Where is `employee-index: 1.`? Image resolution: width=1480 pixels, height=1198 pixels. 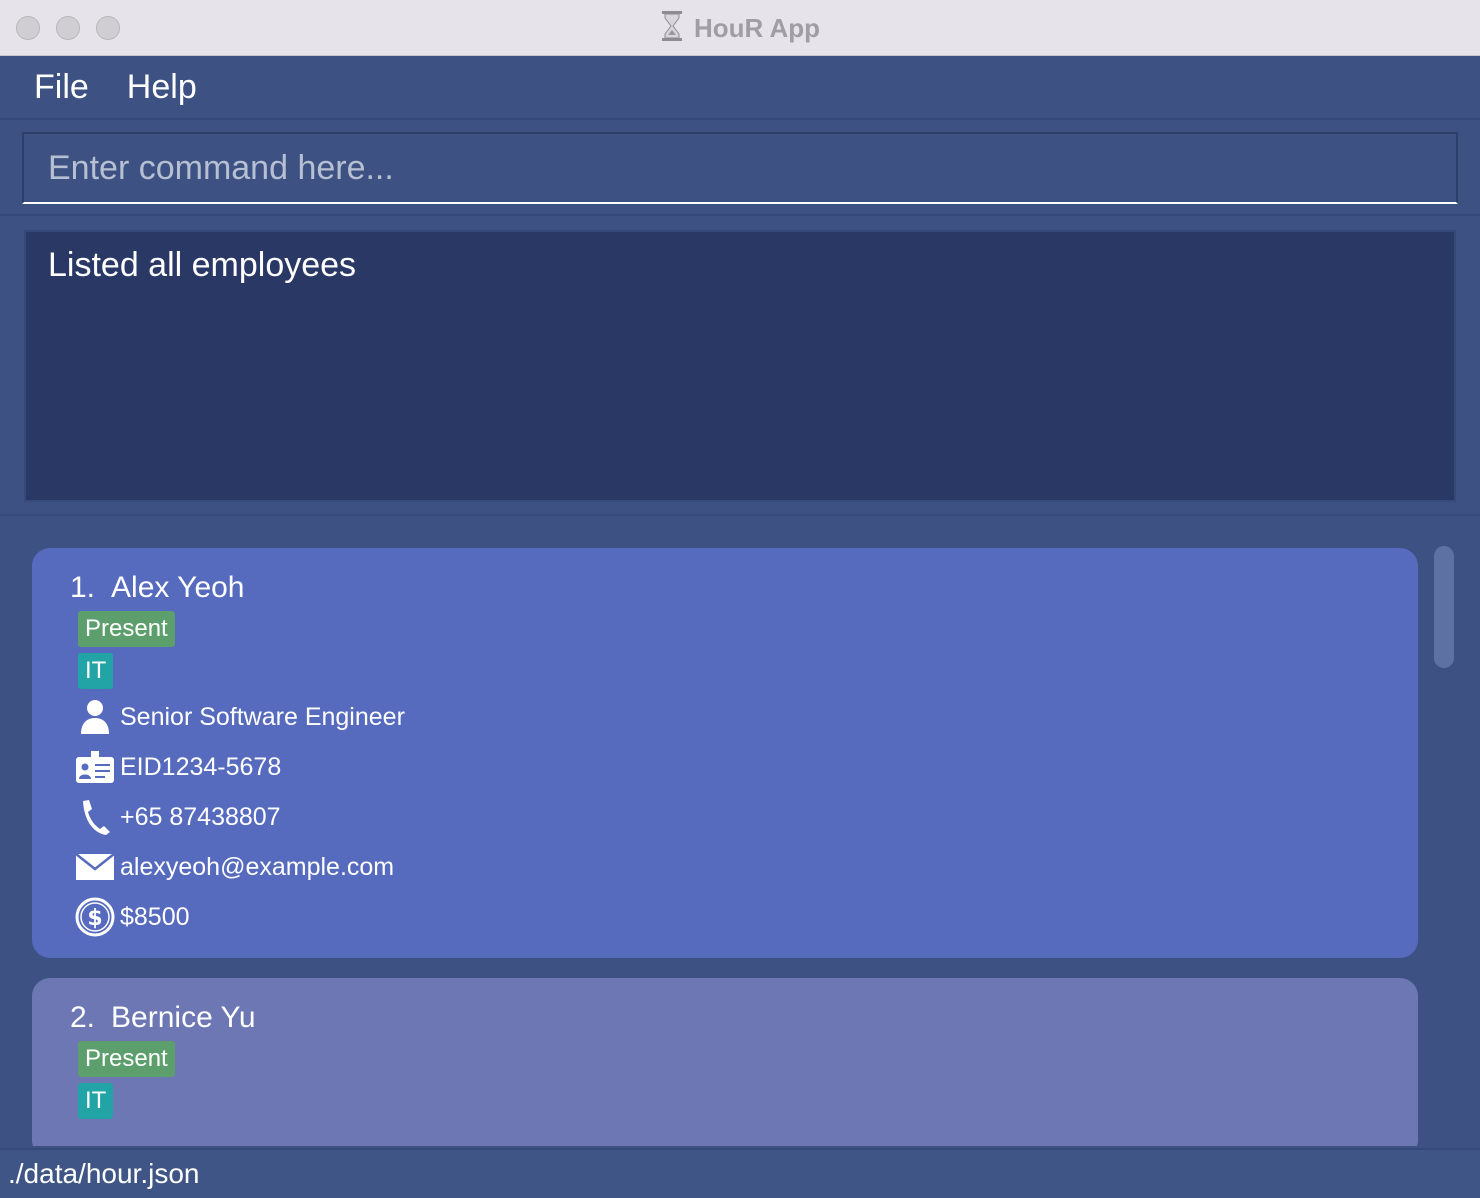
employee-index: 1. is located at coordinates (83, 587).